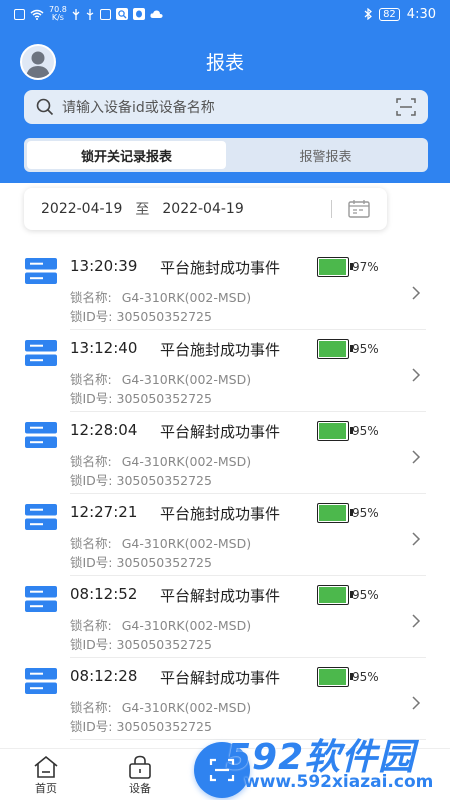  What do you see at coordinates (126, 155) in the screenshot?
I see `tab-lock-switch-report: 锁开关记录报表` at bounding box center [126, 155].